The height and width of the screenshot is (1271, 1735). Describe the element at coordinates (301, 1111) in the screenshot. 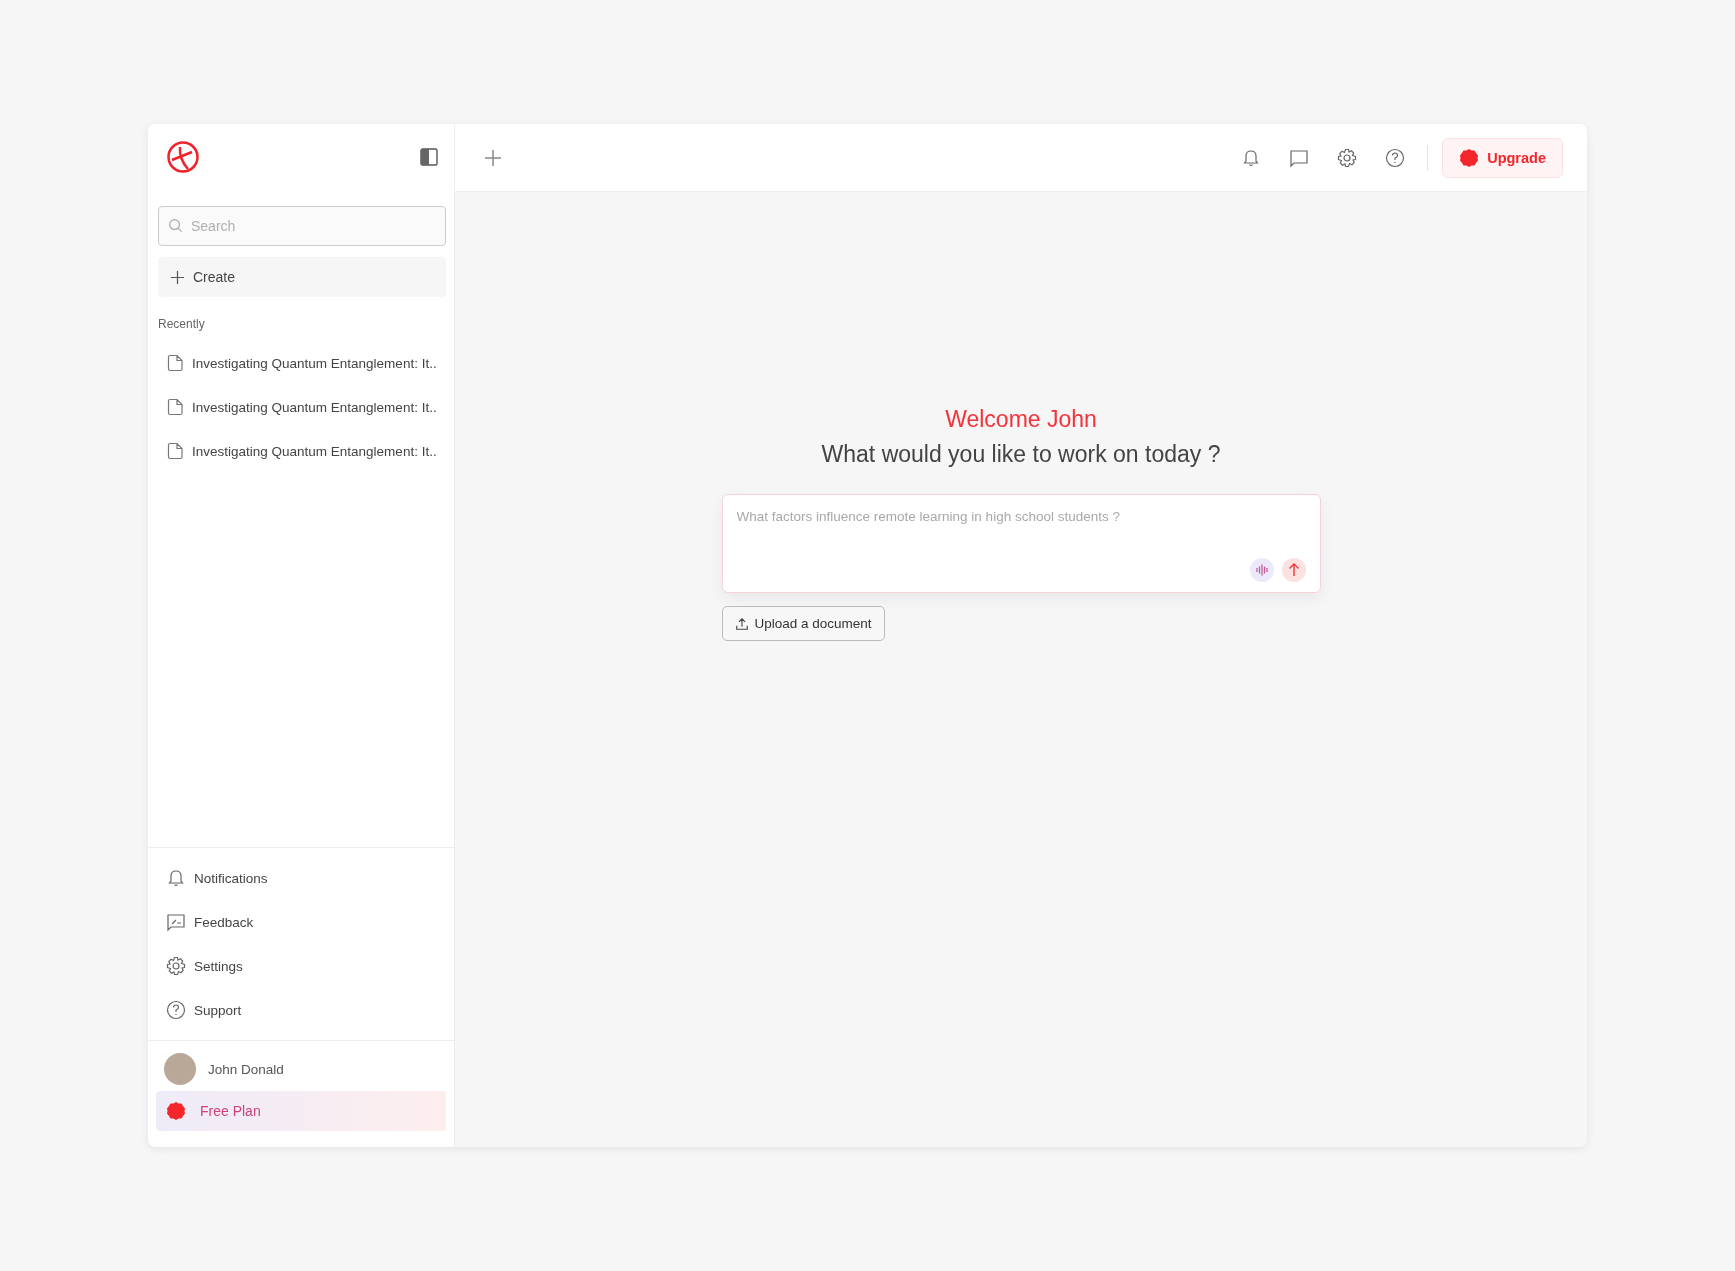

I see `plan-badge: Free Plan` at that location.